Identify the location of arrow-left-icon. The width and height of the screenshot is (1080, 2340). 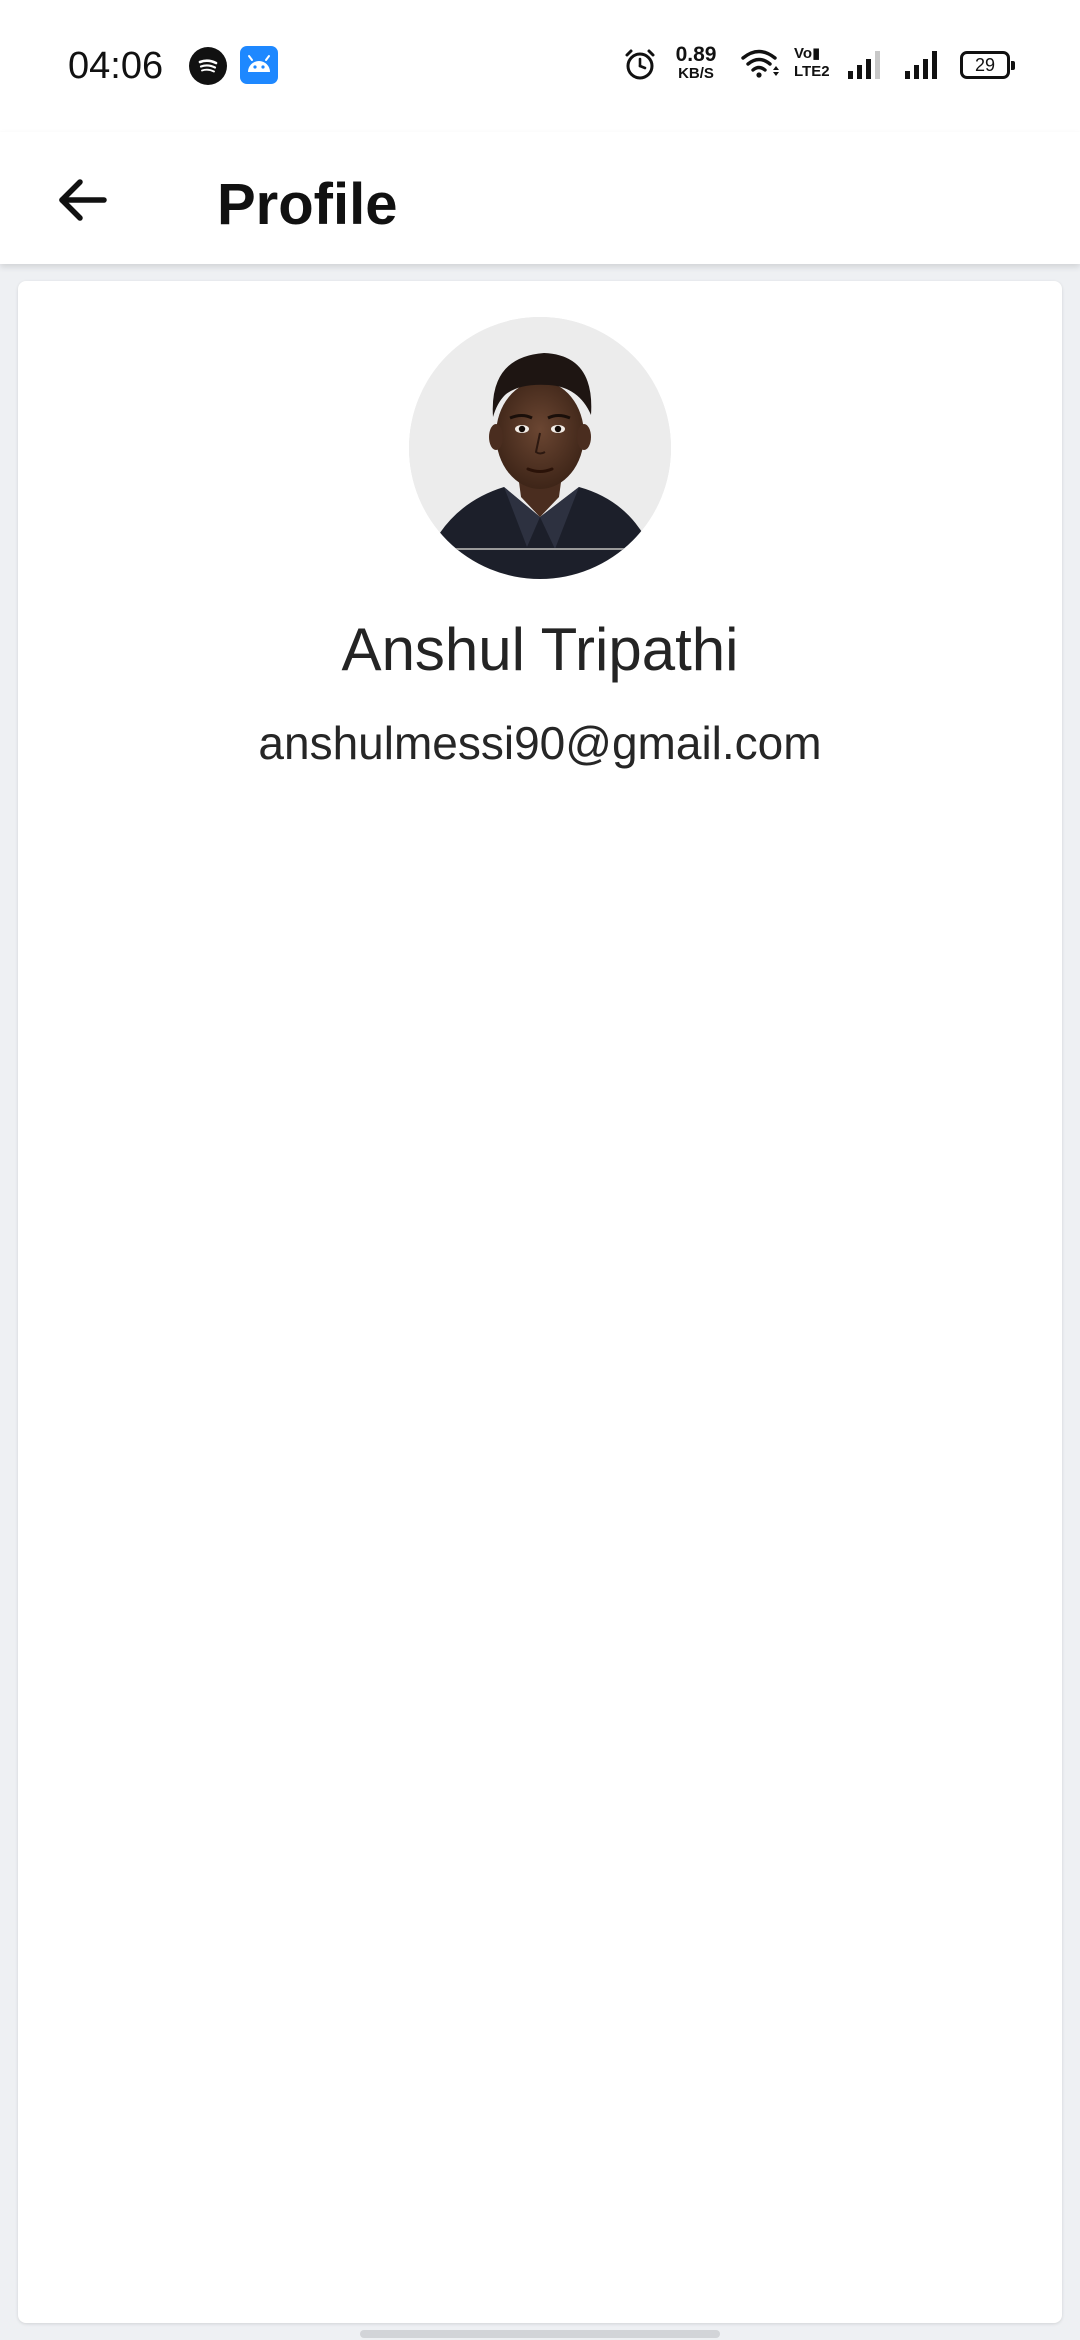
(83, 200).